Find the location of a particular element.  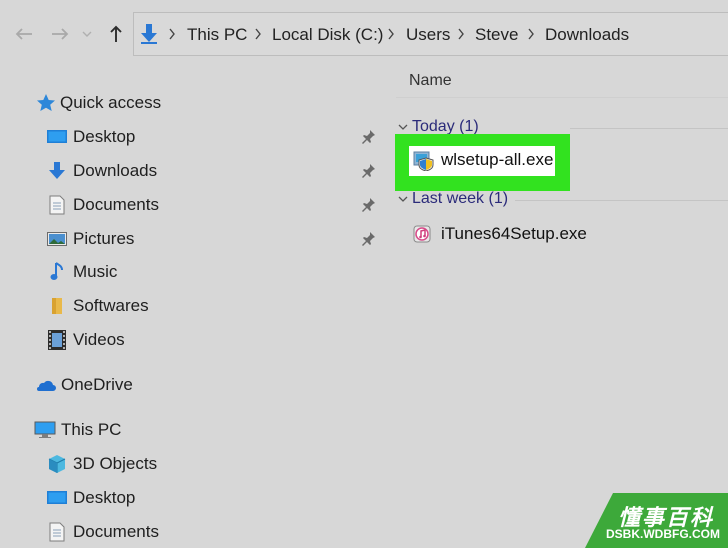

file-item-wlsetup: wlsetup-all.exe is located at coordinates (483, 160).